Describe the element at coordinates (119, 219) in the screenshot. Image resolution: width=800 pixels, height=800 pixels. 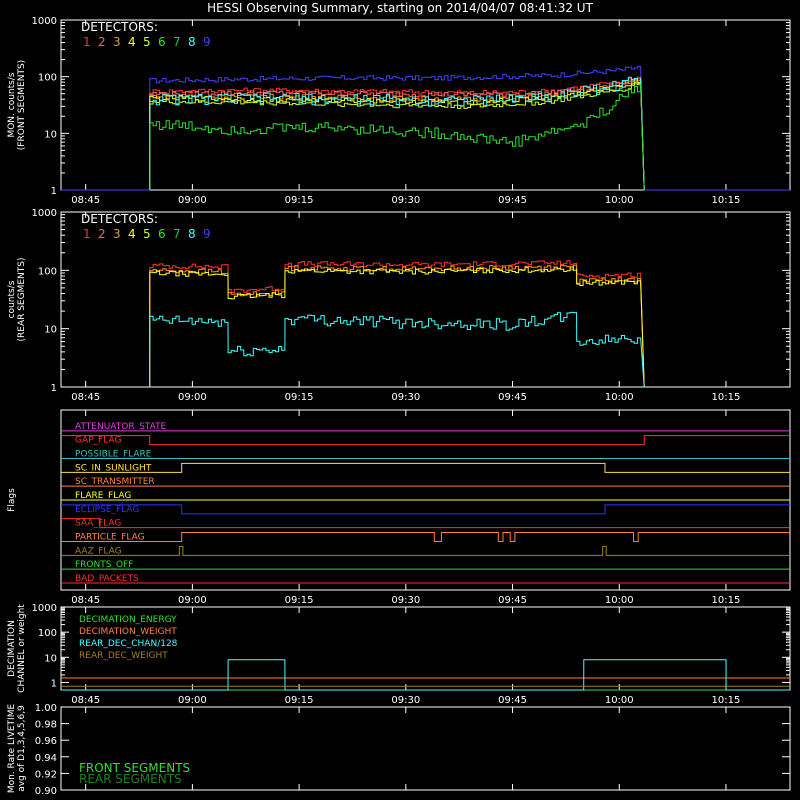
I see `rear-legend-title: DETECTORS:` at that location.